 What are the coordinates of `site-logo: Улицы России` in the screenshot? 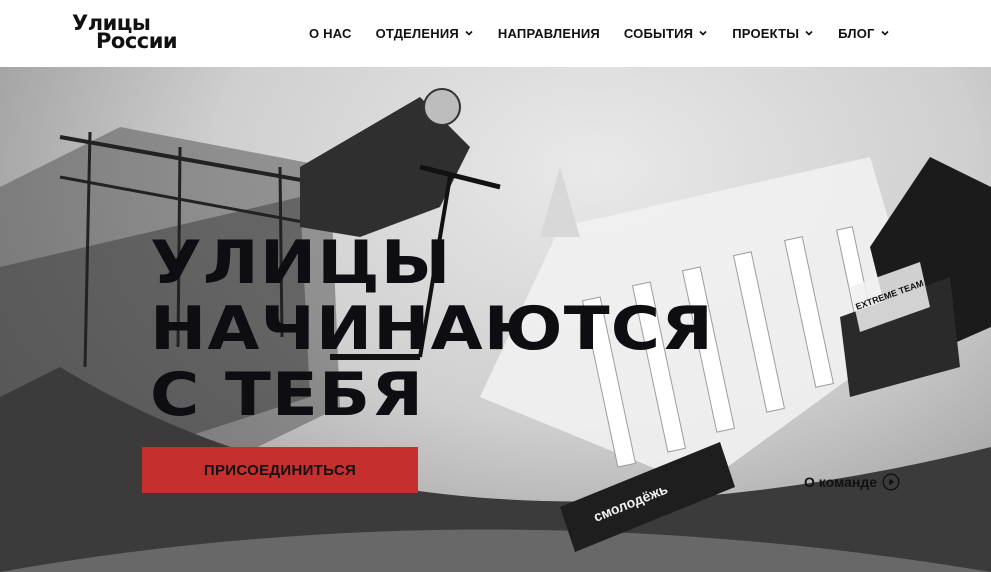 It's located at (125, 32).